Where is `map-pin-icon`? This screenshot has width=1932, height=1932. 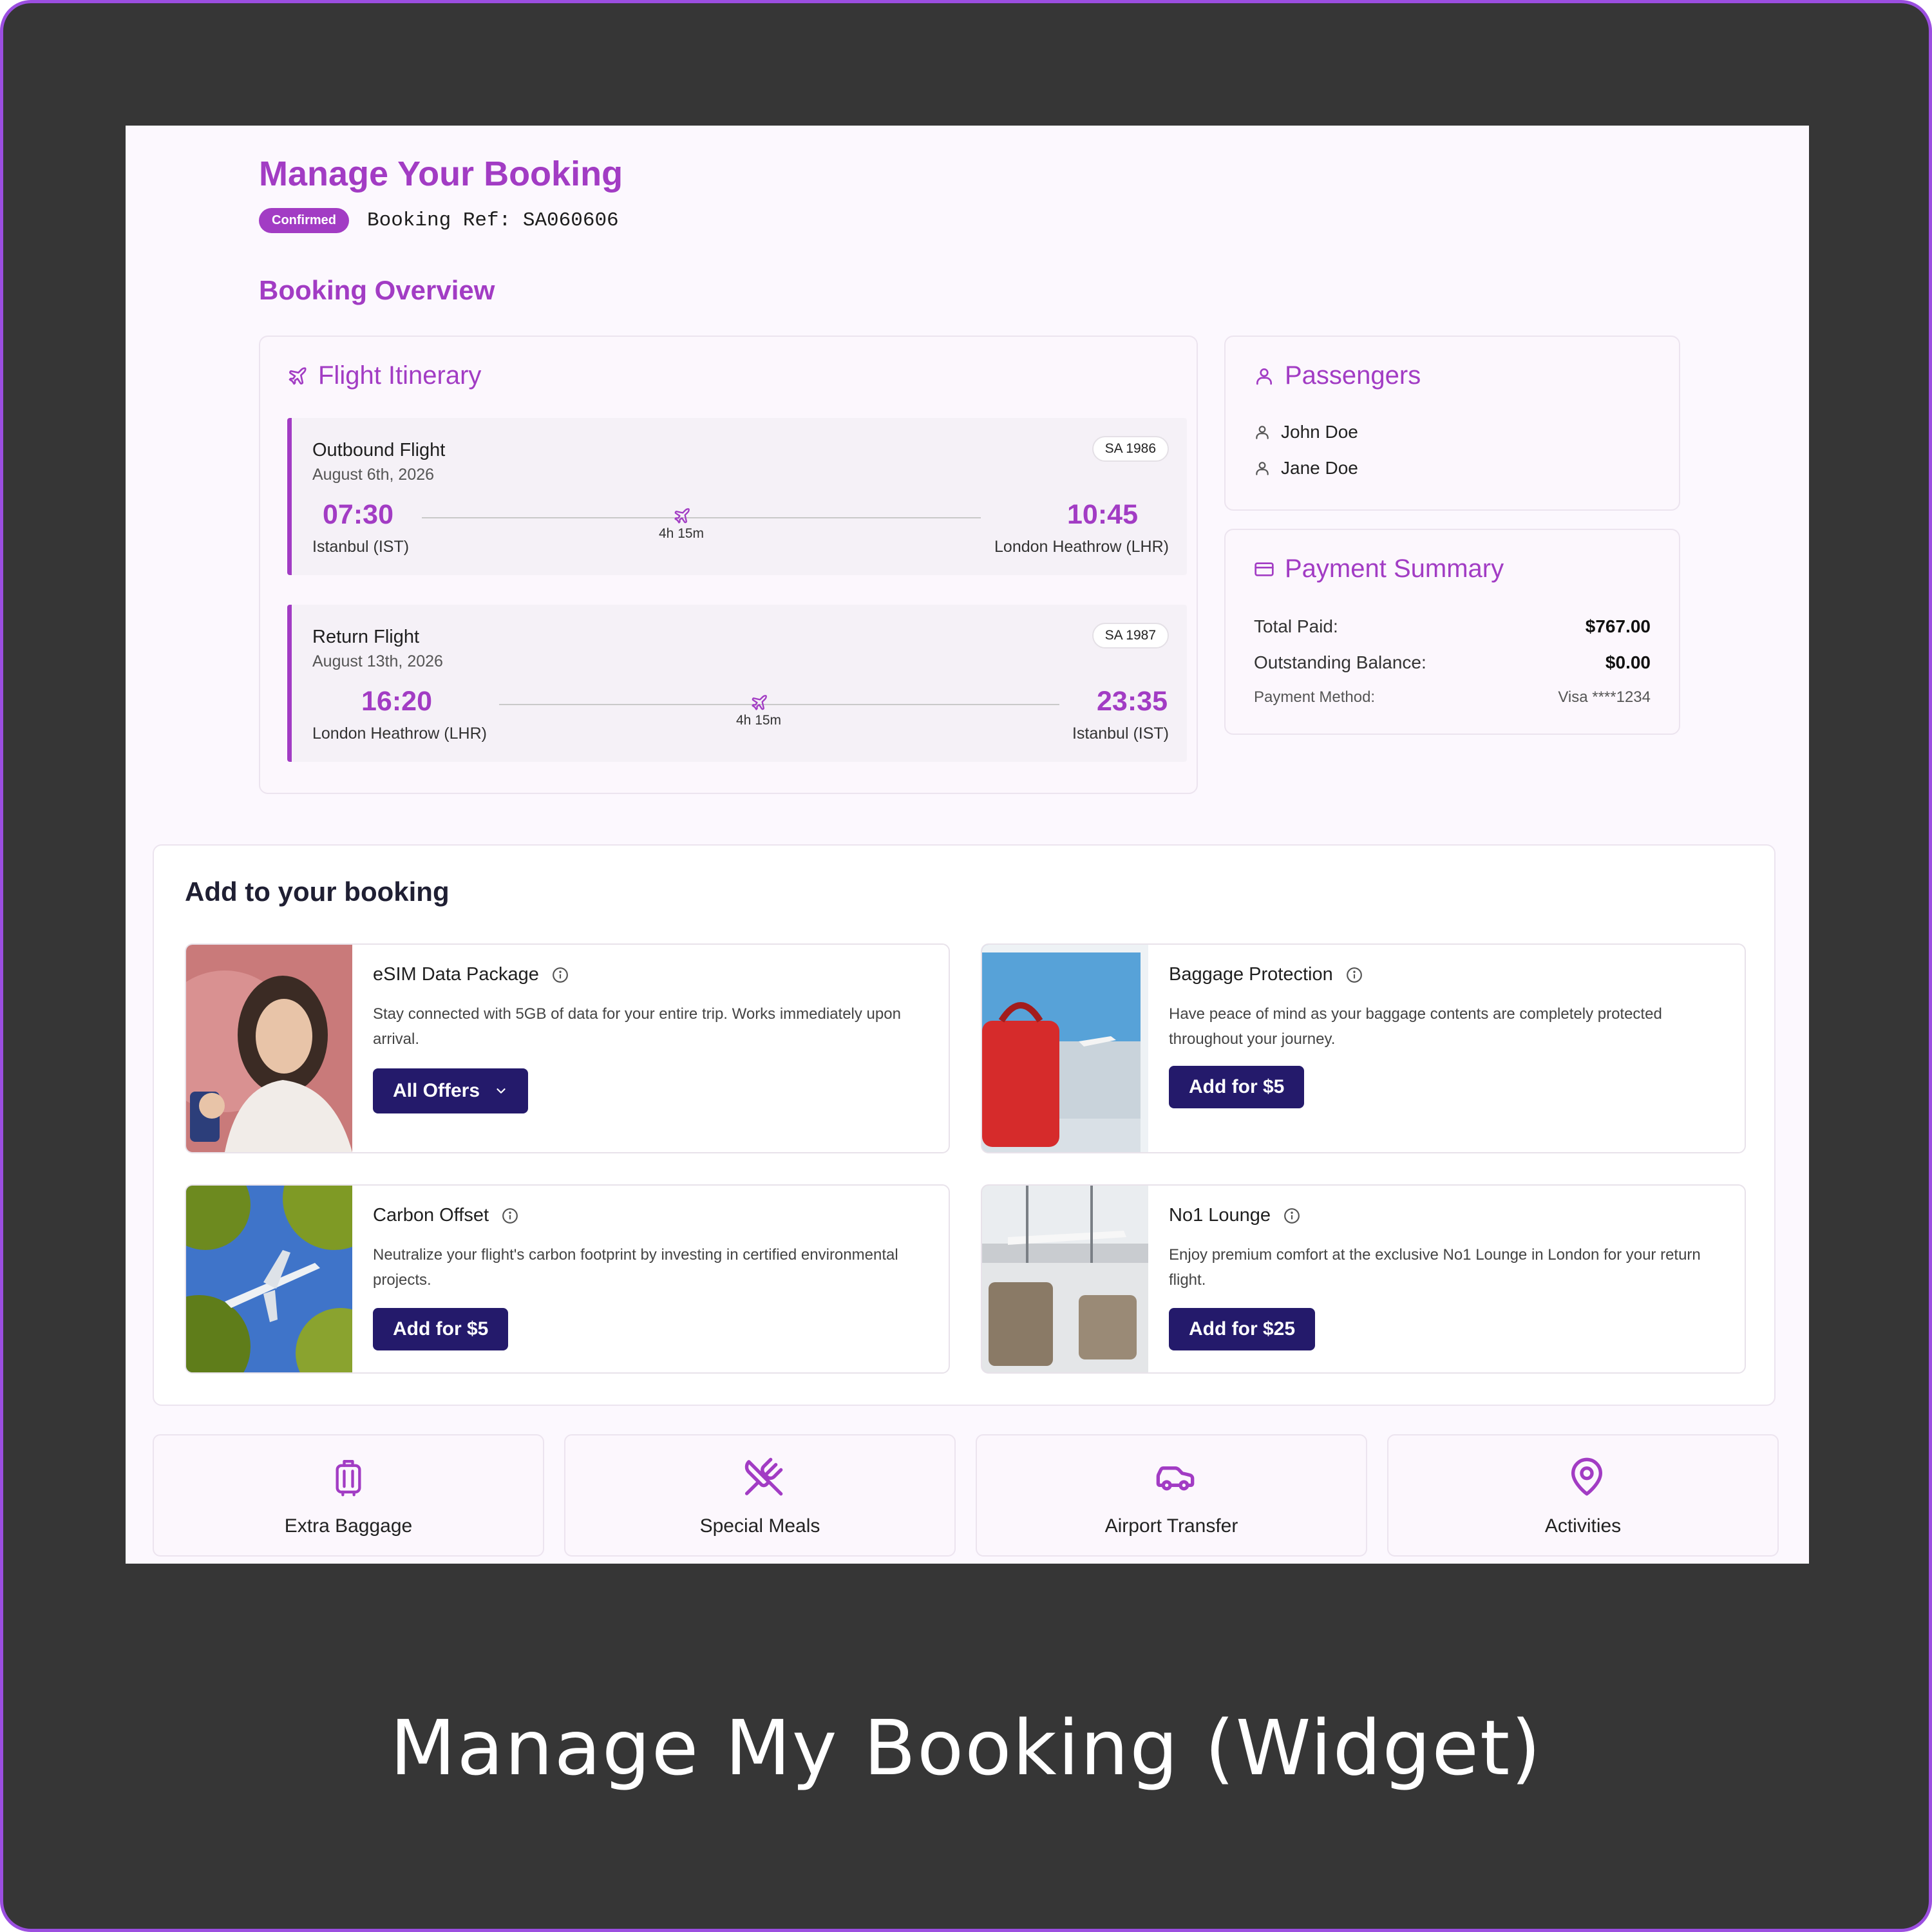 map-pin-icon is located at coordinates (1587, 1477).